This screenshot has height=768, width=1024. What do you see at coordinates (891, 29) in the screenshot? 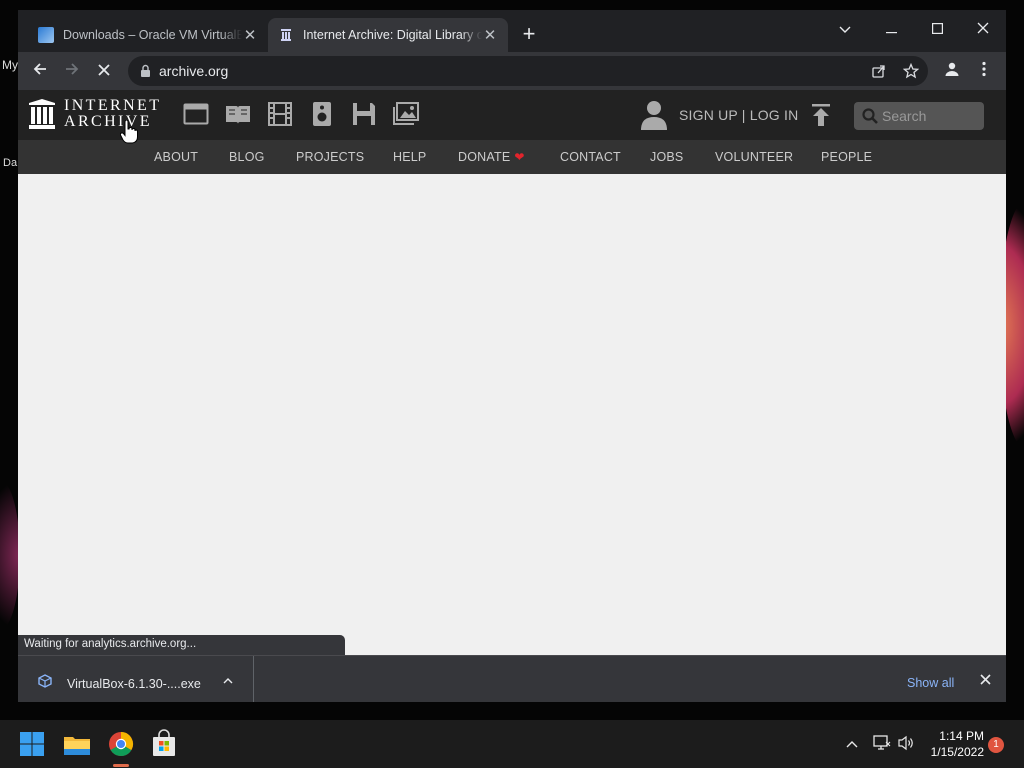
I see `minimize-button` at bounding box center [891, 29].